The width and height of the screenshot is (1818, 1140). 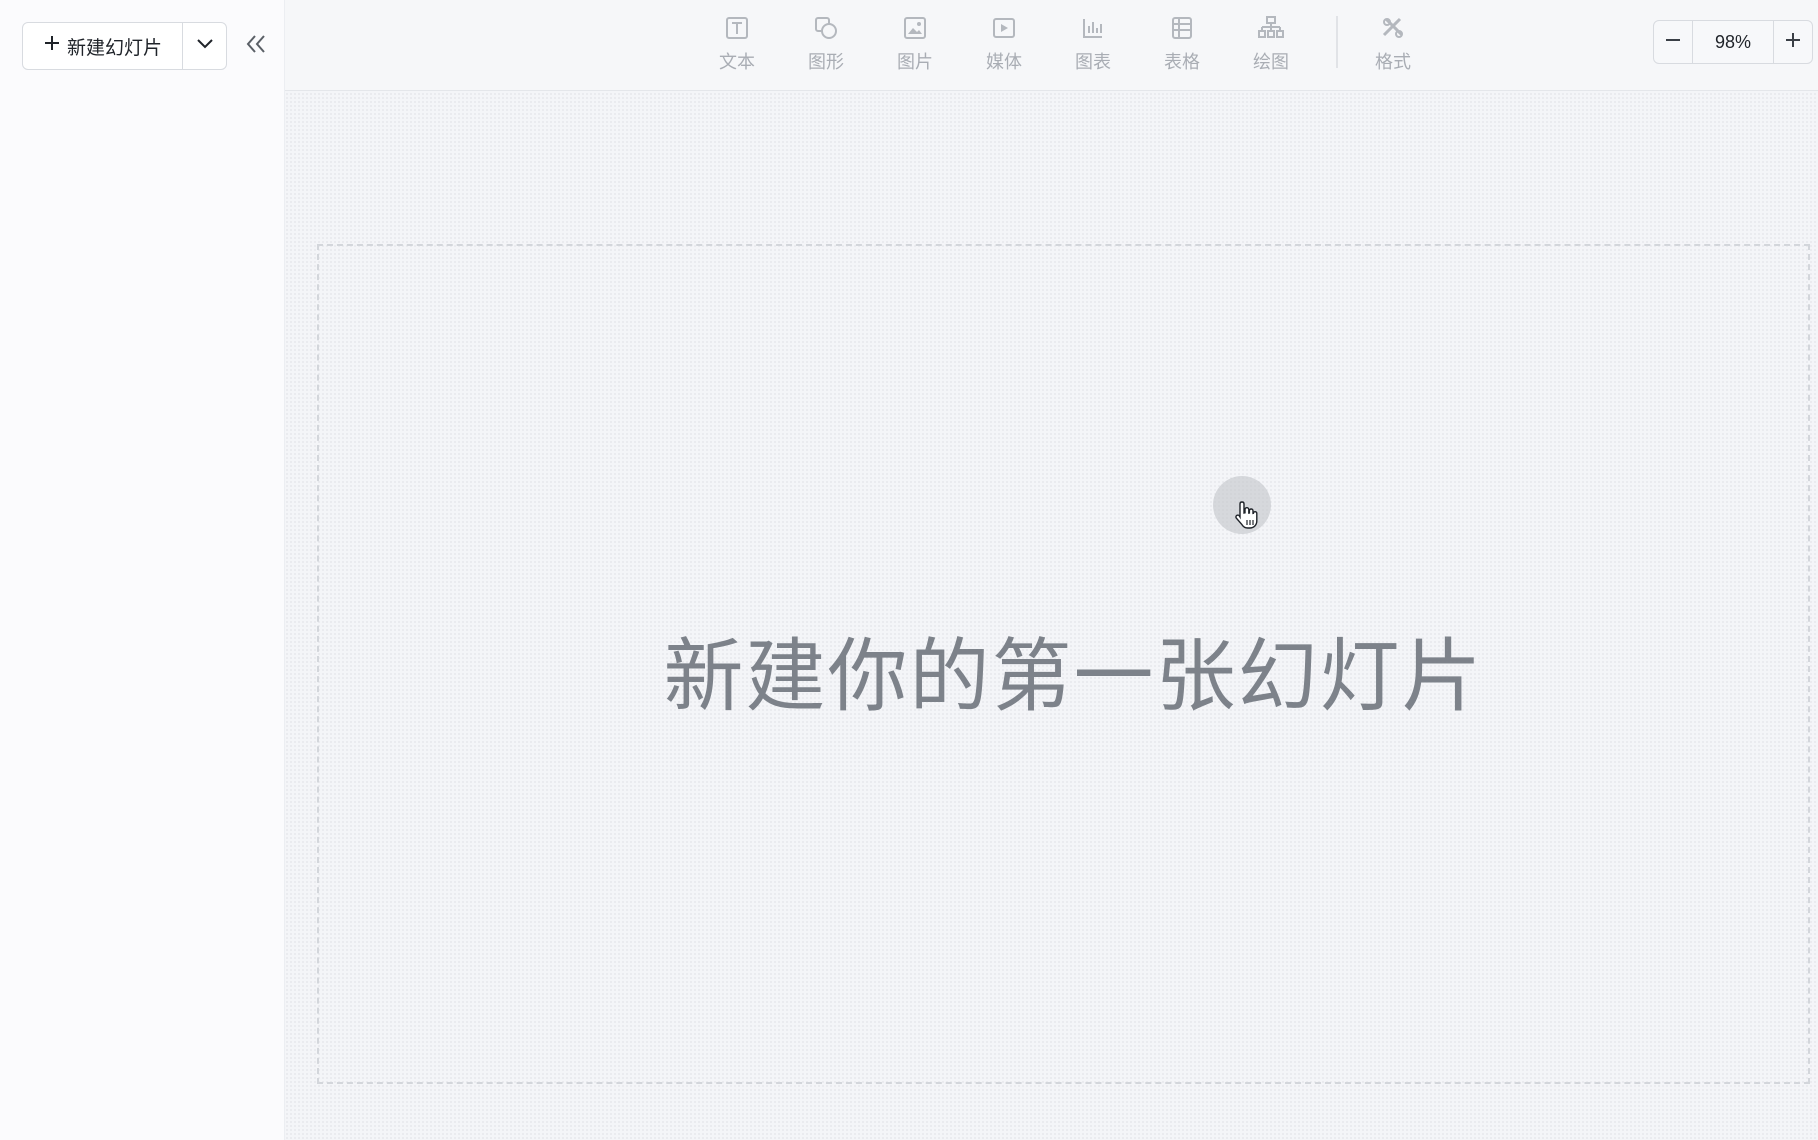 I want to click on placeholder-text: 新建你的第一张幻灯片, so click(x=1073, y=676).